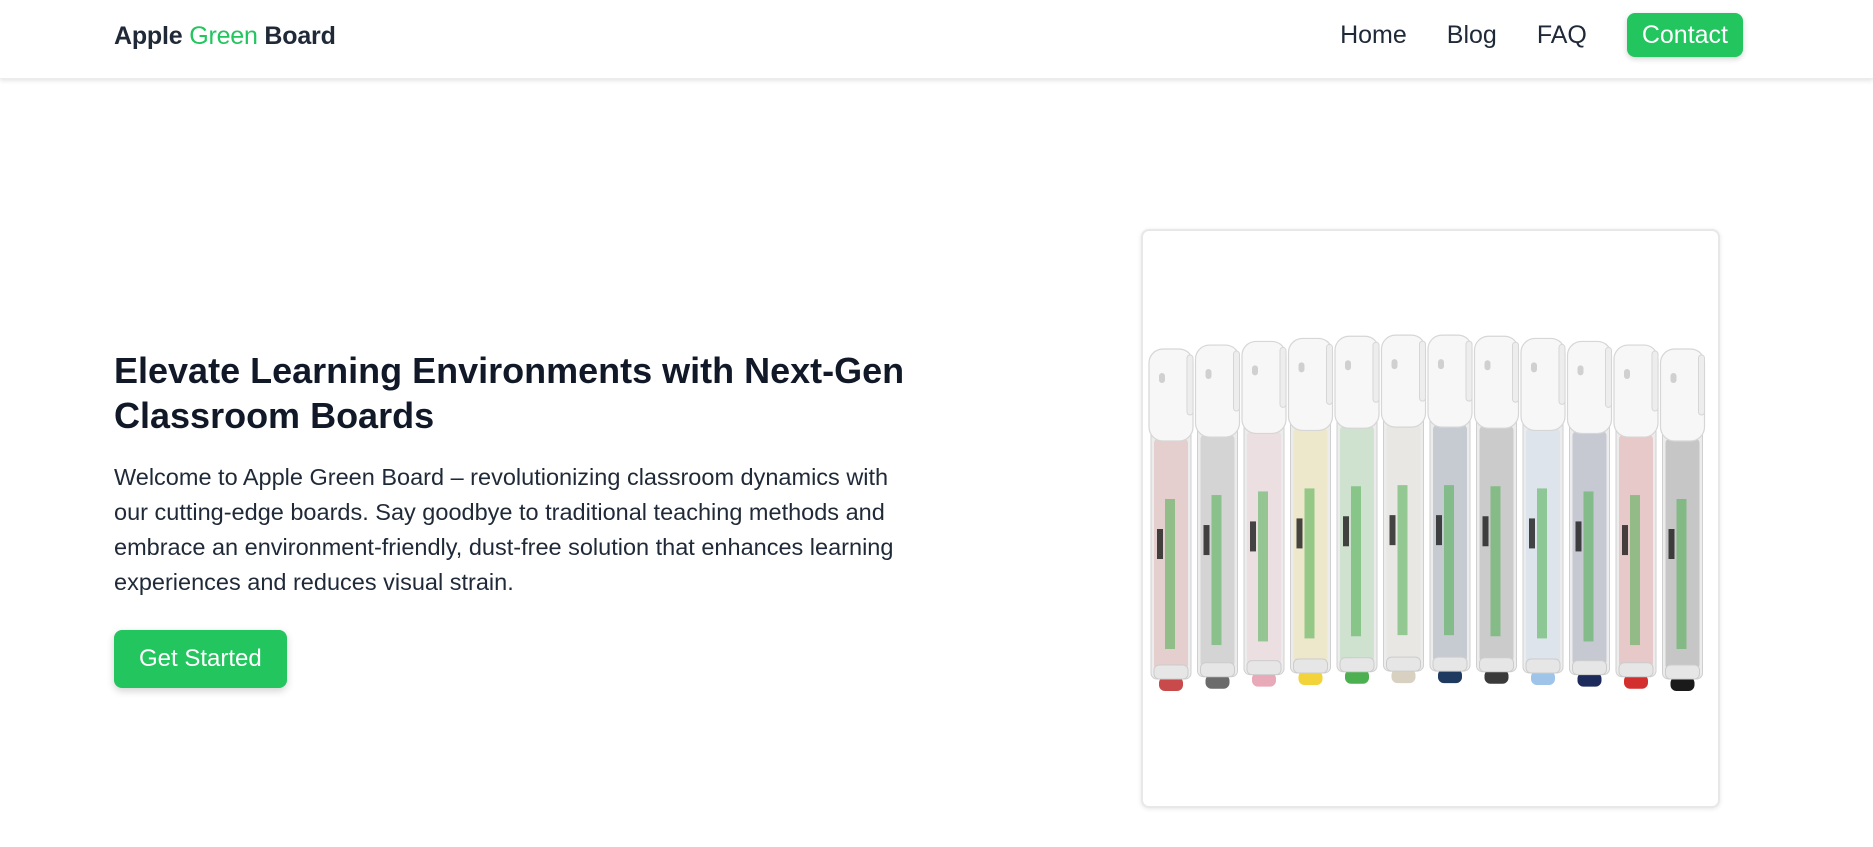  I want to click on brand-part-apple: Apple, so click(152, 36).